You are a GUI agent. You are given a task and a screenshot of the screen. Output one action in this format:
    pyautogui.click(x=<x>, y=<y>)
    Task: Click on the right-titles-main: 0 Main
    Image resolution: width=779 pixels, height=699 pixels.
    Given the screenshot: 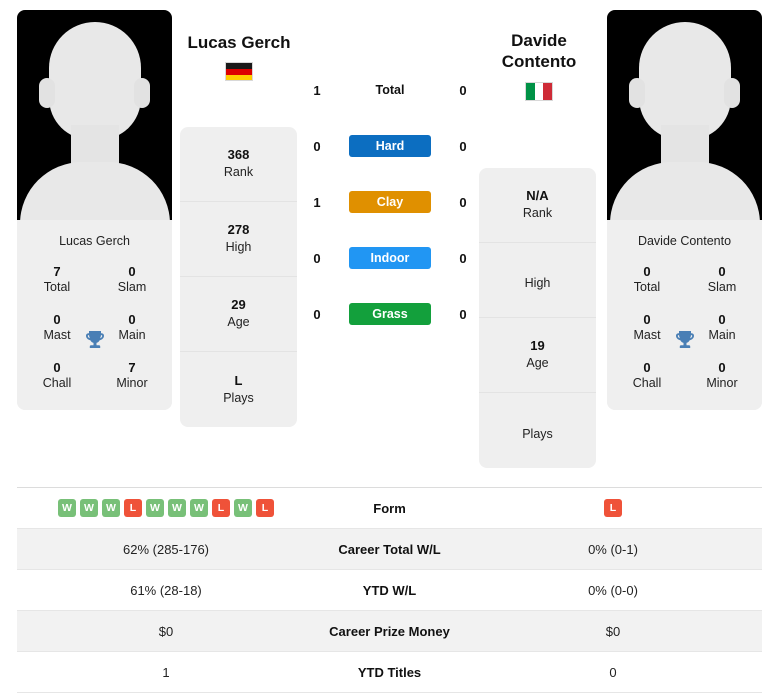 What is the action you would take?
    pyautogui.click(x=722, y=327)
    